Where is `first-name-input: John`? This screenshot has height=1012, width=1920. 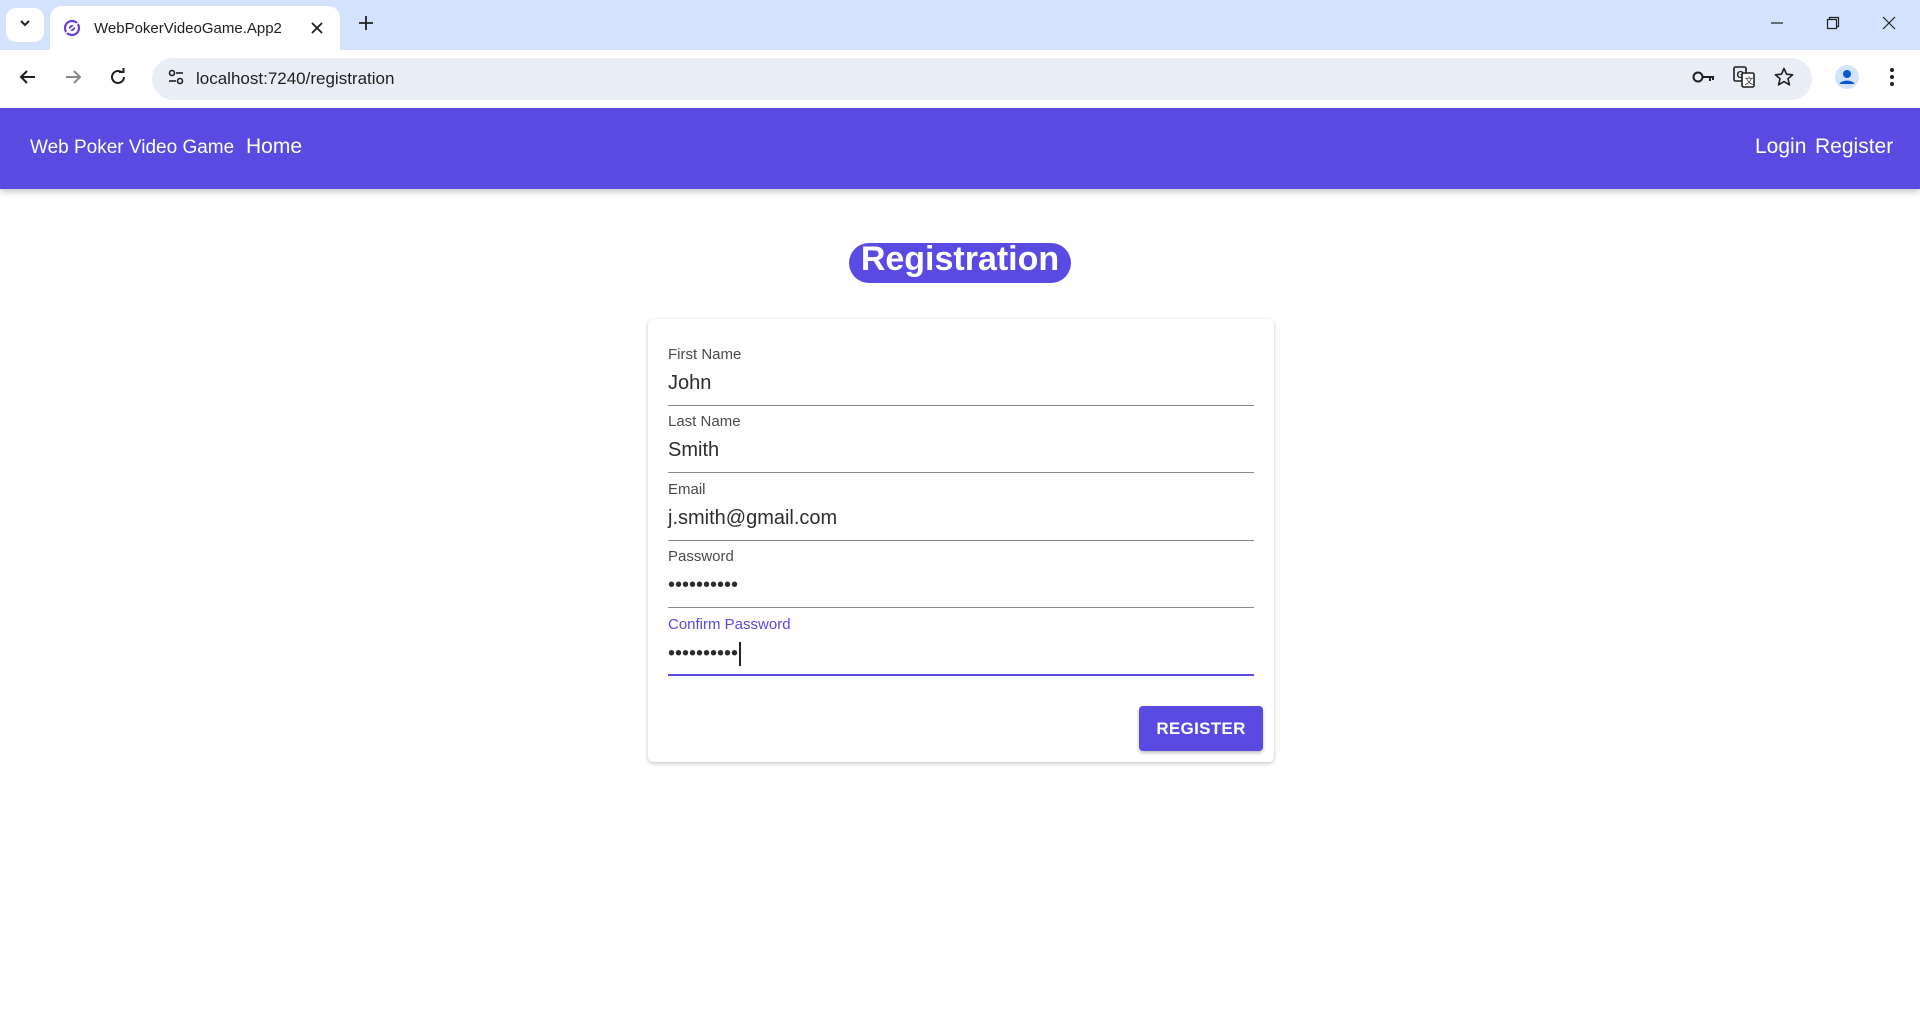 first-name-input: John is located at coordinates (689, 383).